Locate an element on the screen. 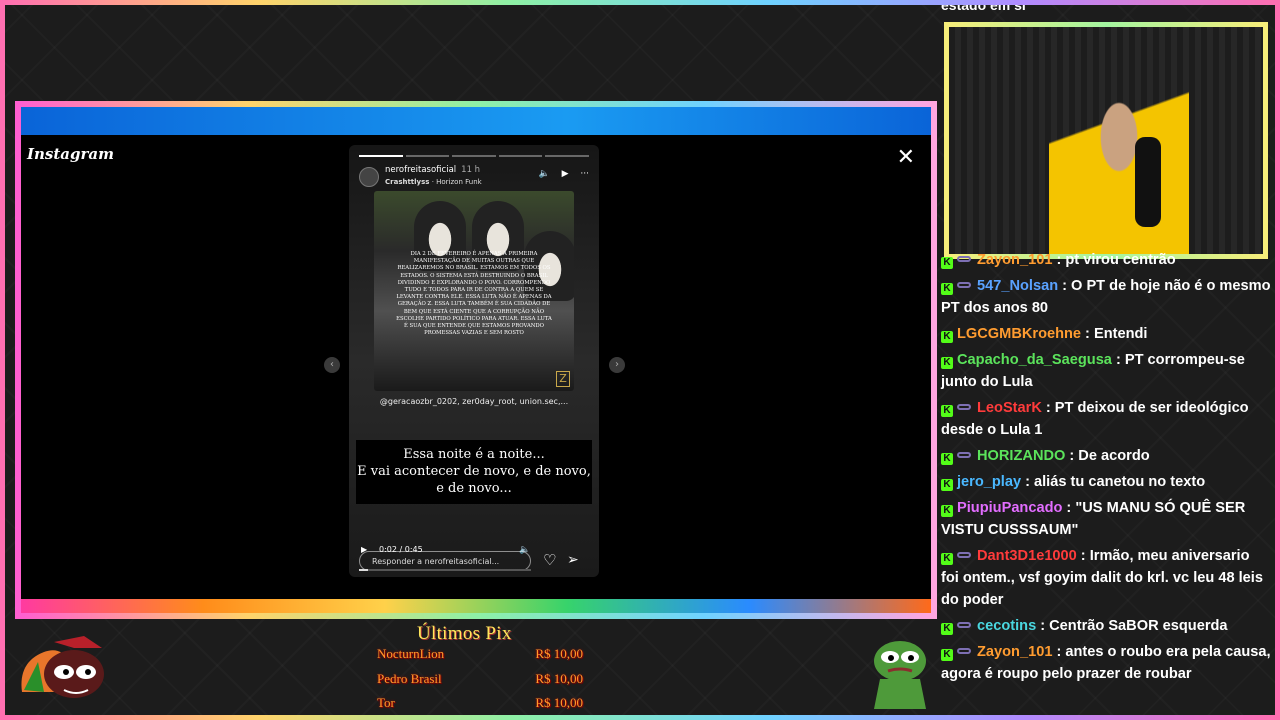  pix-row: Pedro Brasil R$ 10,00 is located at coordinates (480, 683).